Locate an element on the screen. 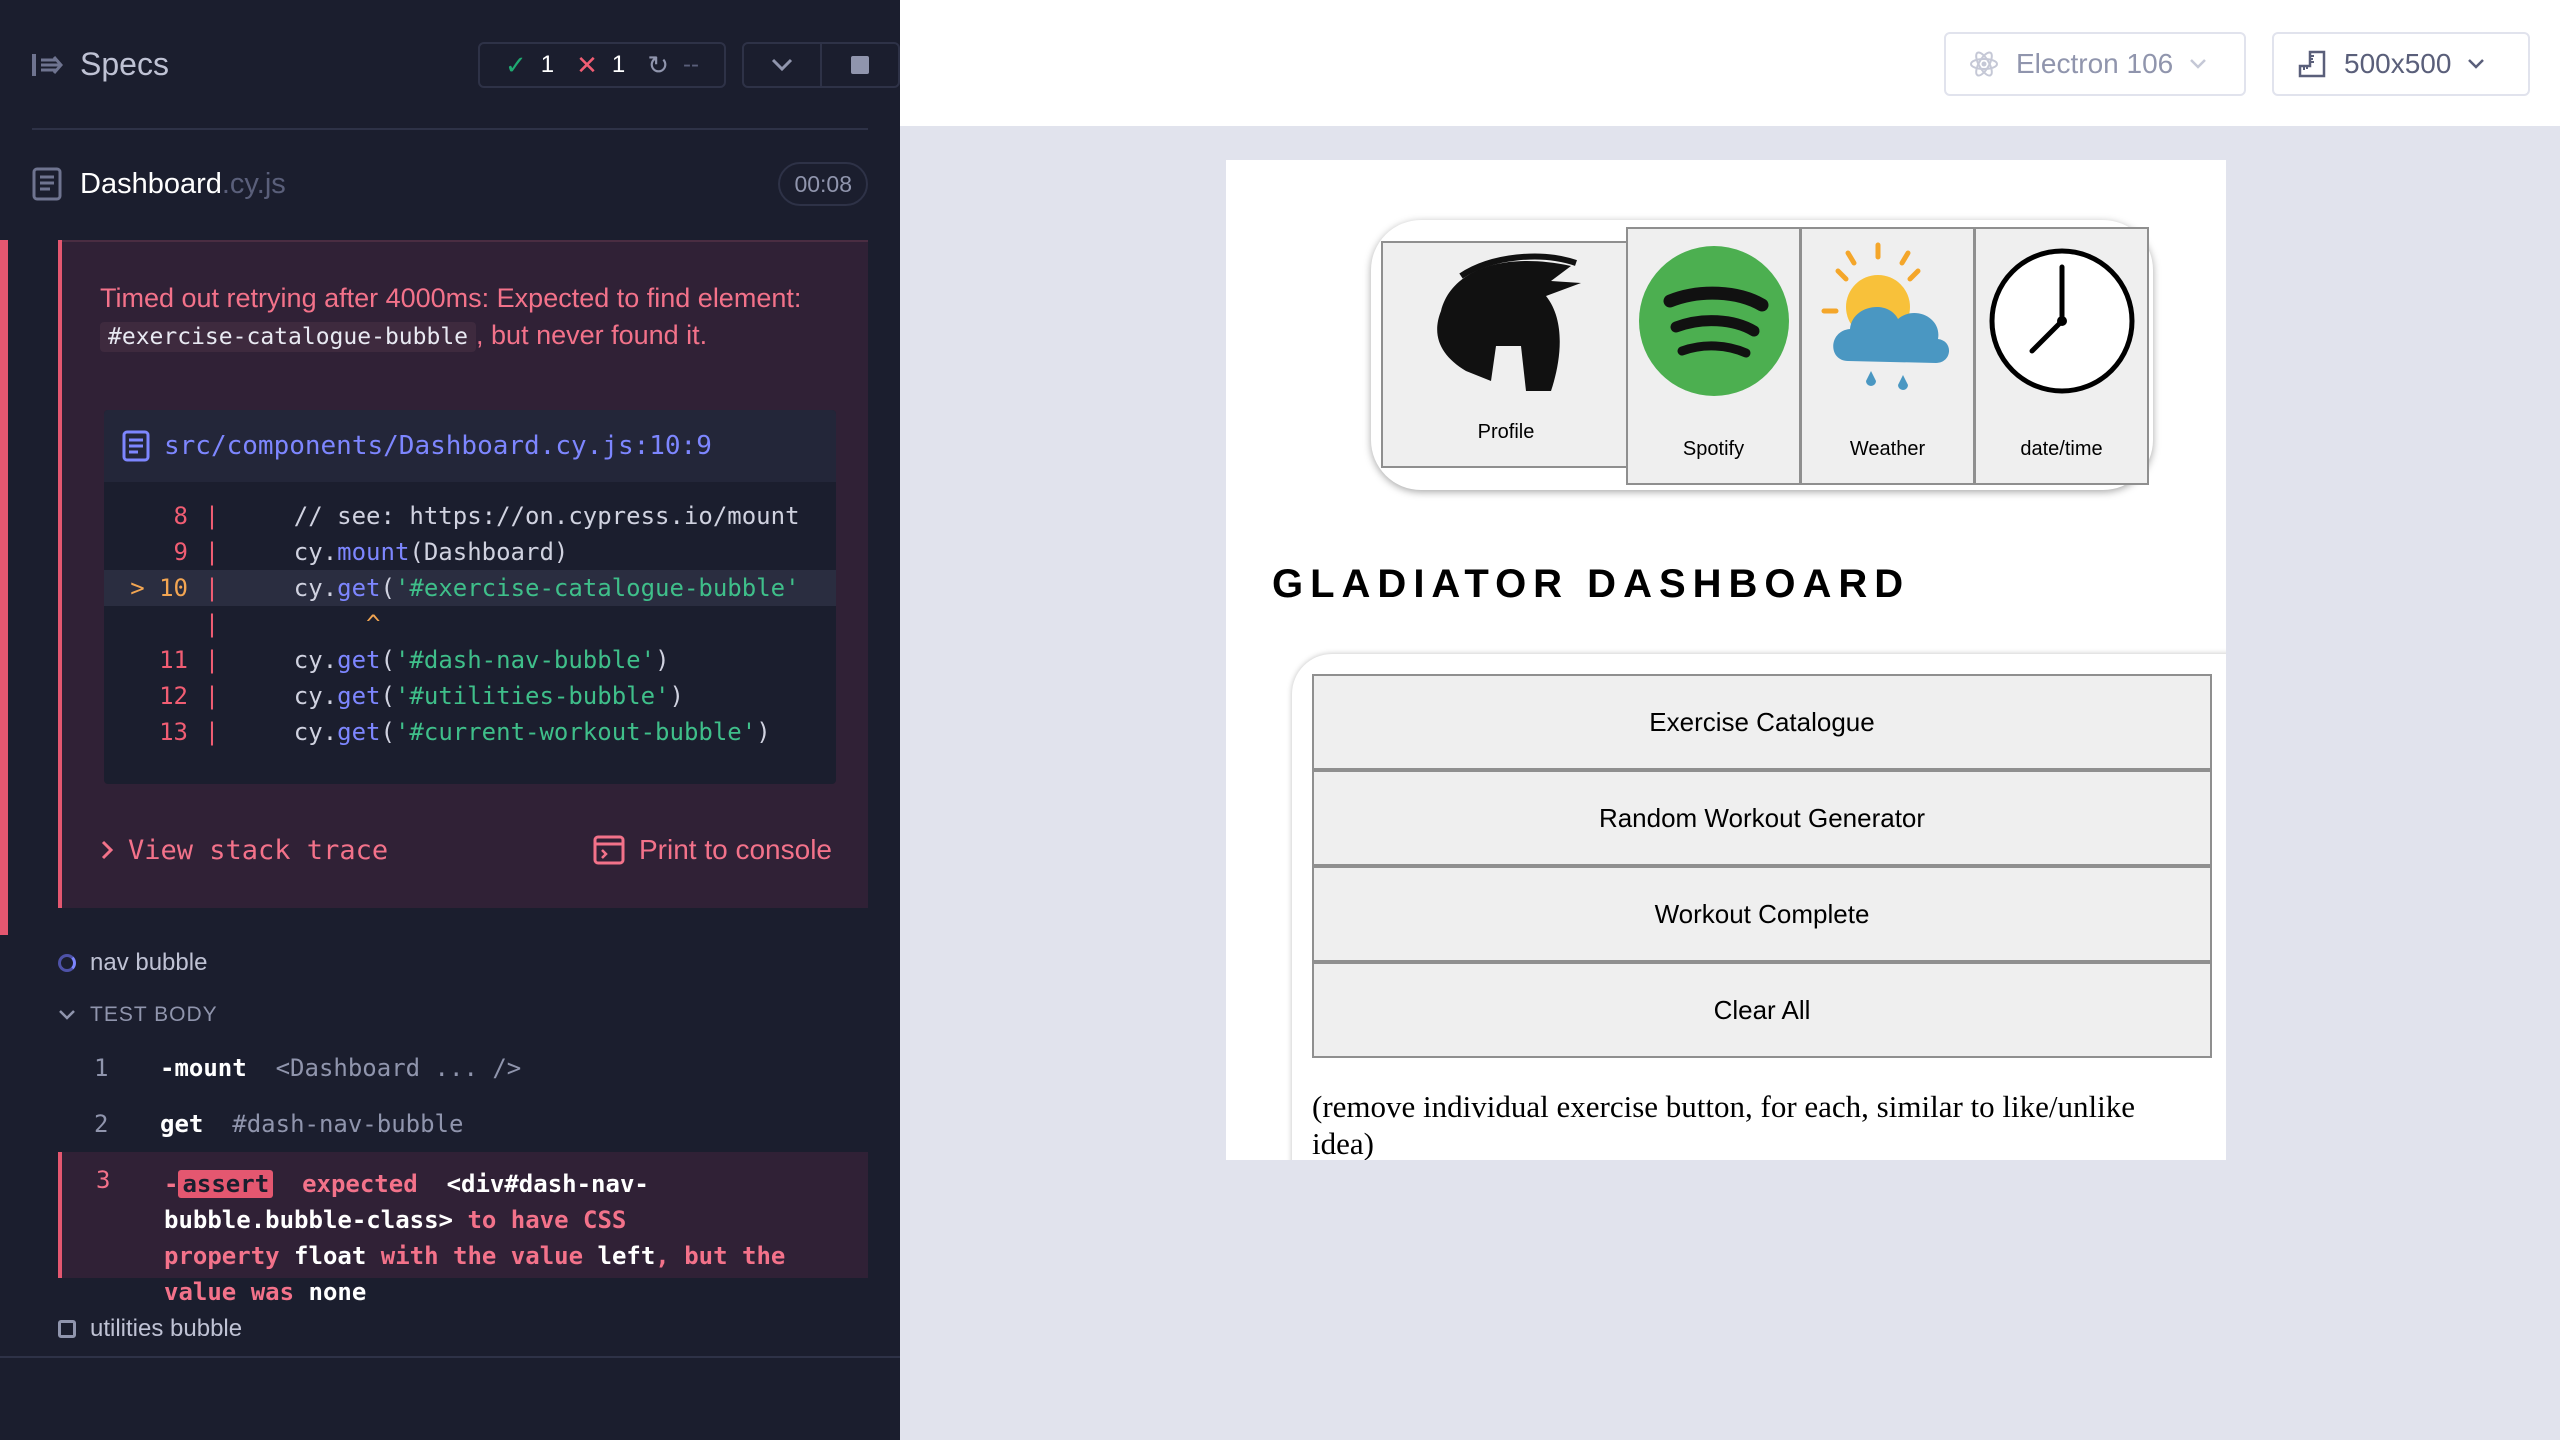 Image resolution: width=2560 pixels, height=1440 pixels. test-body-label: TEST BODY is located at coordinates (154, 1014).